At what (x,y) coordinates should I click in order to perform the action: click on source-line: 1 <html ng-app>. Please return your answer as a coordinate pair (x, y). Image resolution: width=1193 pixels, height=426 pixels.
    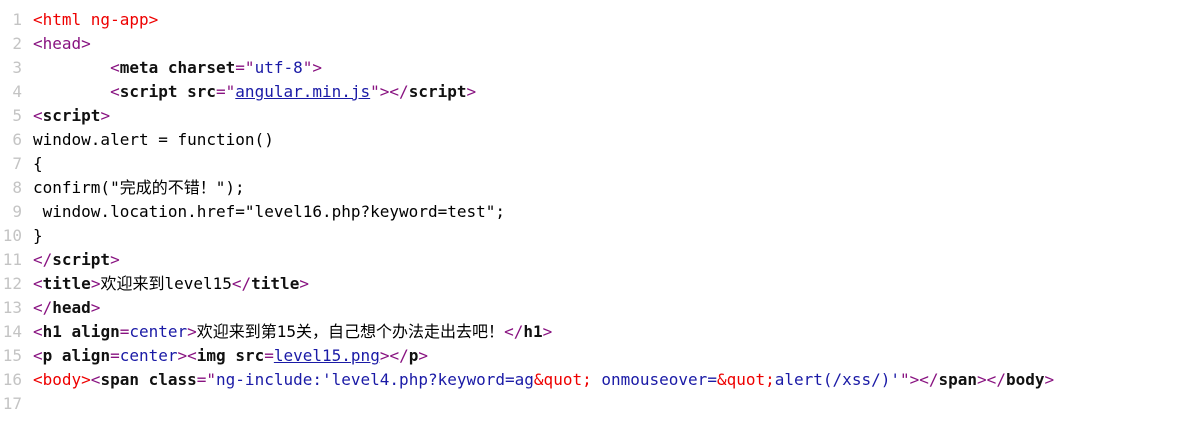
    Looking at the image, I should click on (79, 20).